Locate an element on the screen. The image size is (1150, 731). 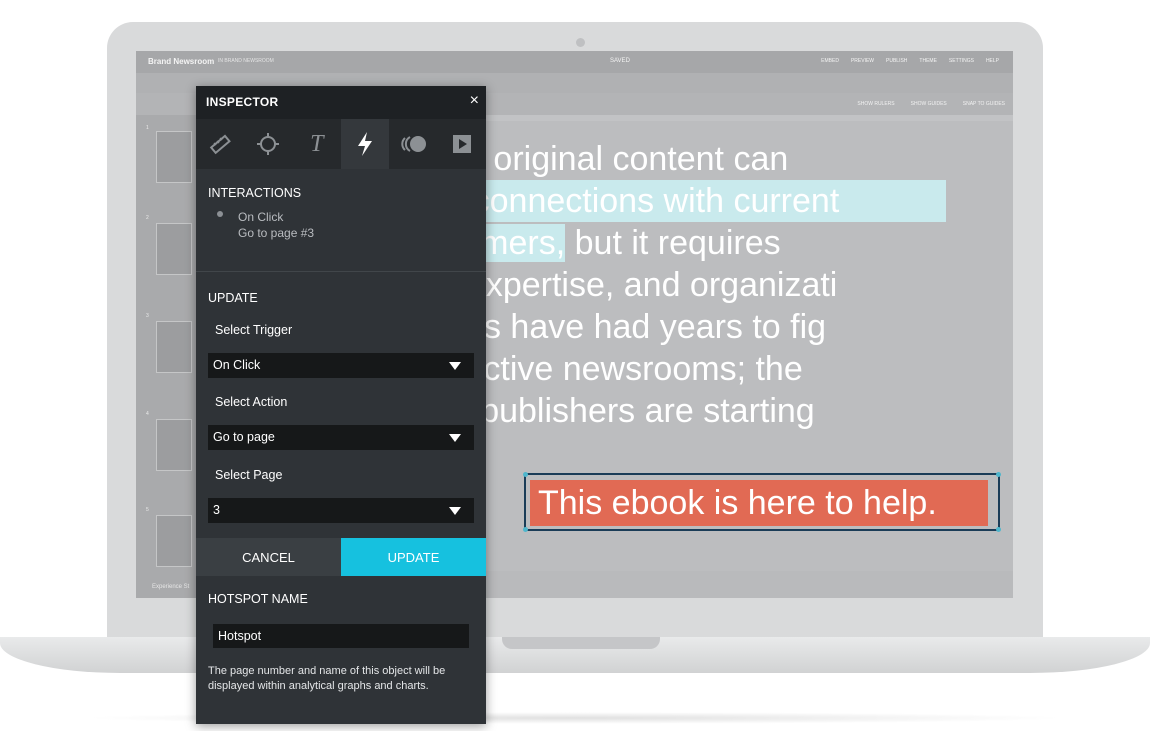
page-number: 1 is located at coordinates (147, 128).